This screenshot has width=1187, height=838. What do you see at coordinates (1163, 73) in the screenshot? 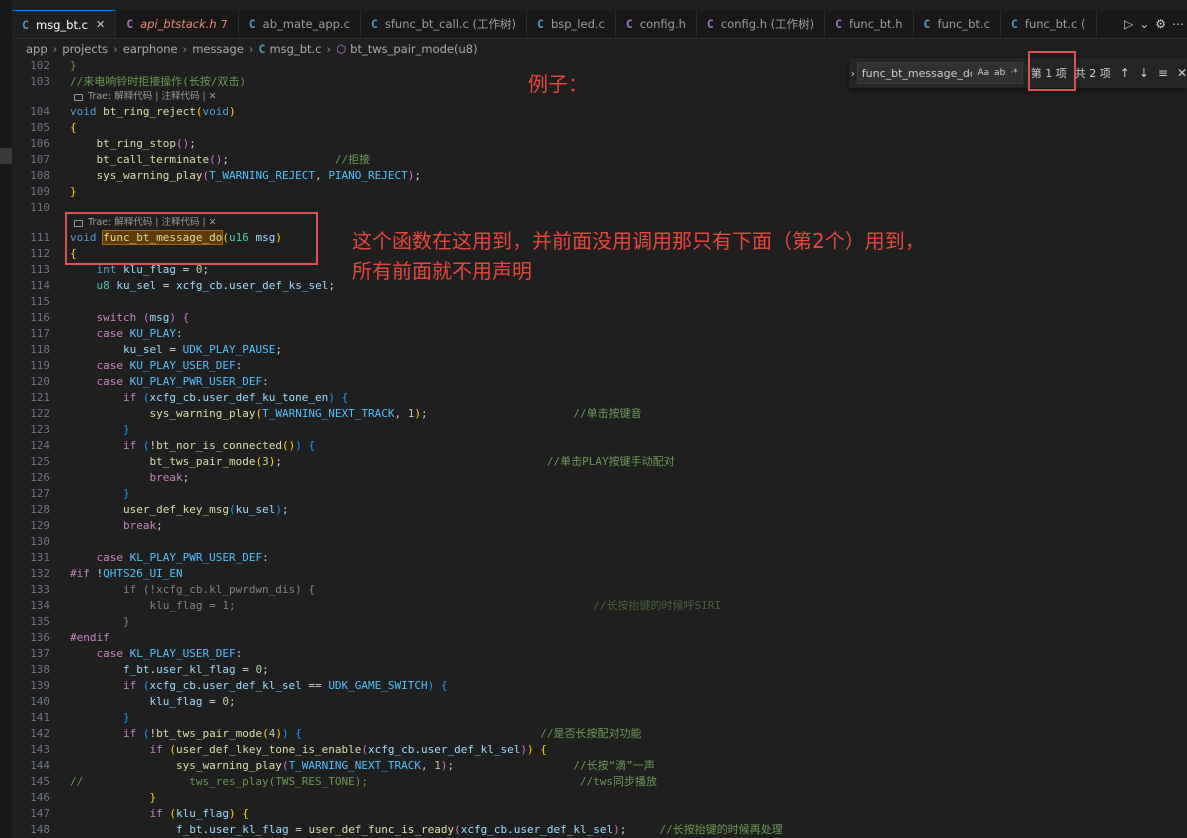
I see `find-in-selection-icon: ≡` at bounding box center [1163, 73].